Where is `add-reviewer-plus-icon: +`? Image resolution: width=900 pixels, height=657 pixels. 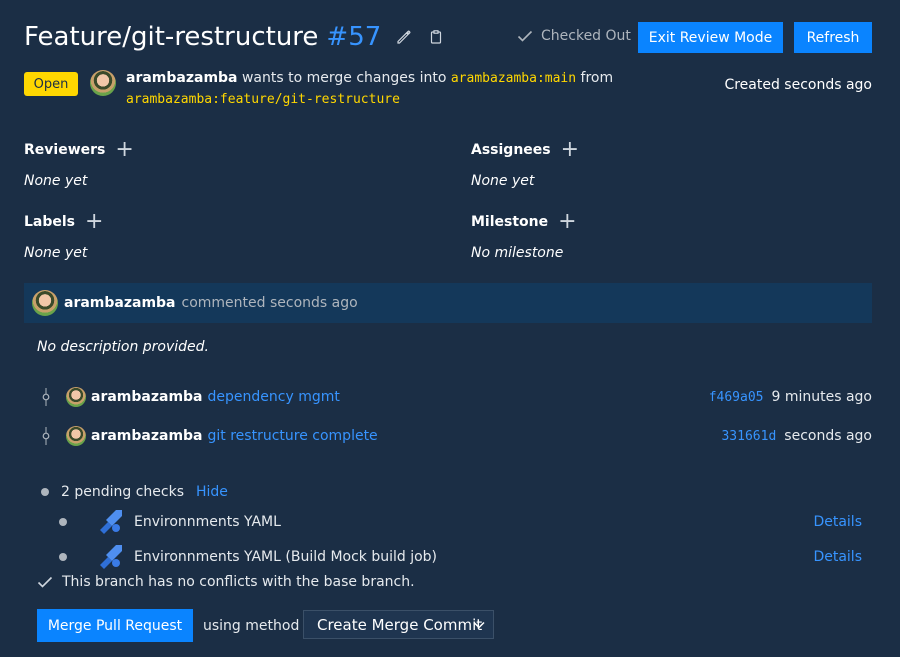 add-reviewer-plus-icon: + is located at coordinates (124, 150).